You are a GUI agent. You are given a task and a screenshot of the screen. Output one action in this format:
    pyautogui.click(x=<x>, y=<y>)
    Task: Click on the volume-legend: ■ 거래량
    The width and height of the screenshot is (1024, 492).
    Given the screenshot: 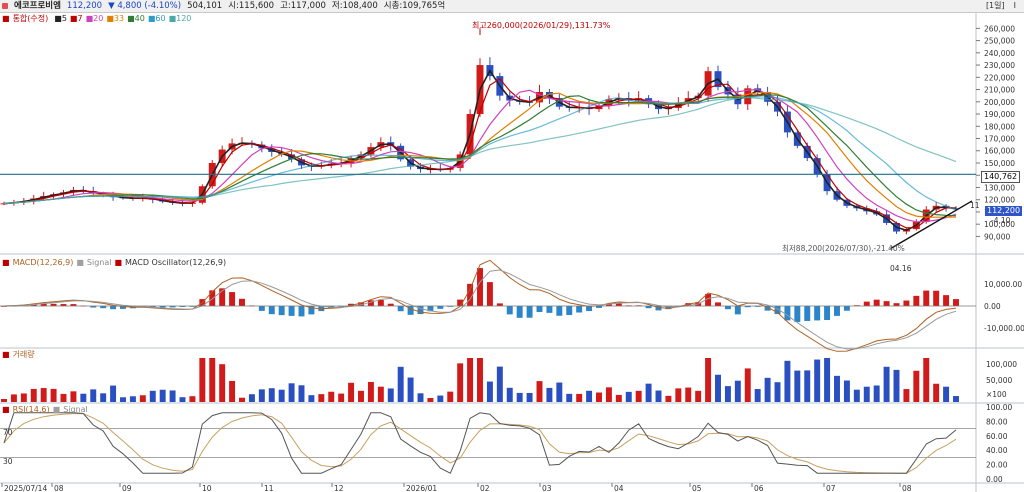 What is the action you would take?
    pyautogui.click(x=20, y=355)
    